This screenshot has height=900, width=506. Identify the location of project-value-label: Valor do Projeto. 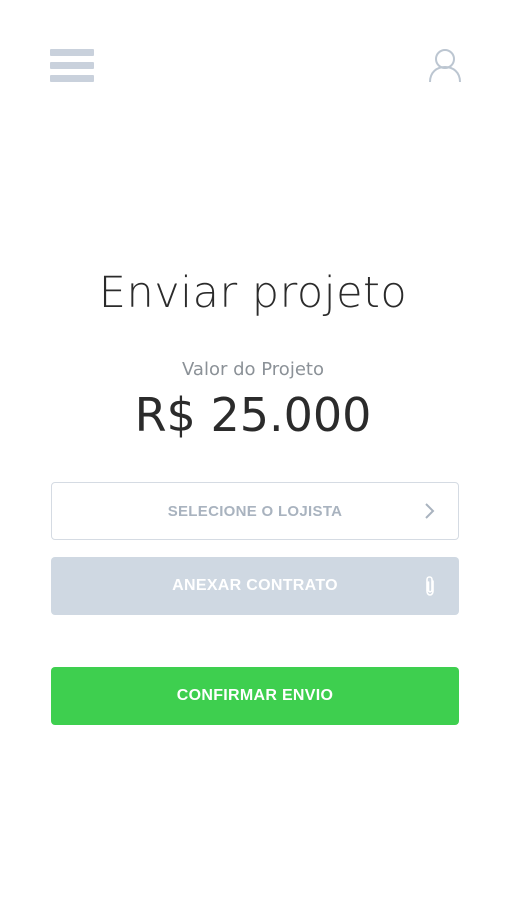
(253, 369).